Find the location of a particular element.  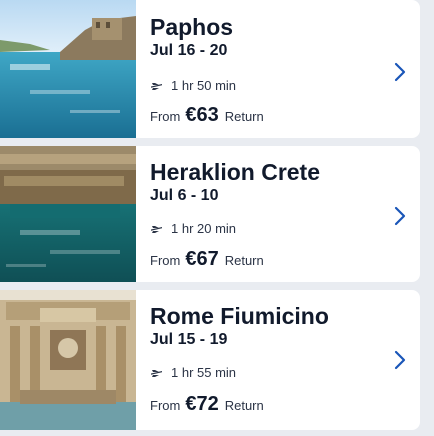

travel-dates: Jul 6 - 10 is located at coordinates (184, 195).